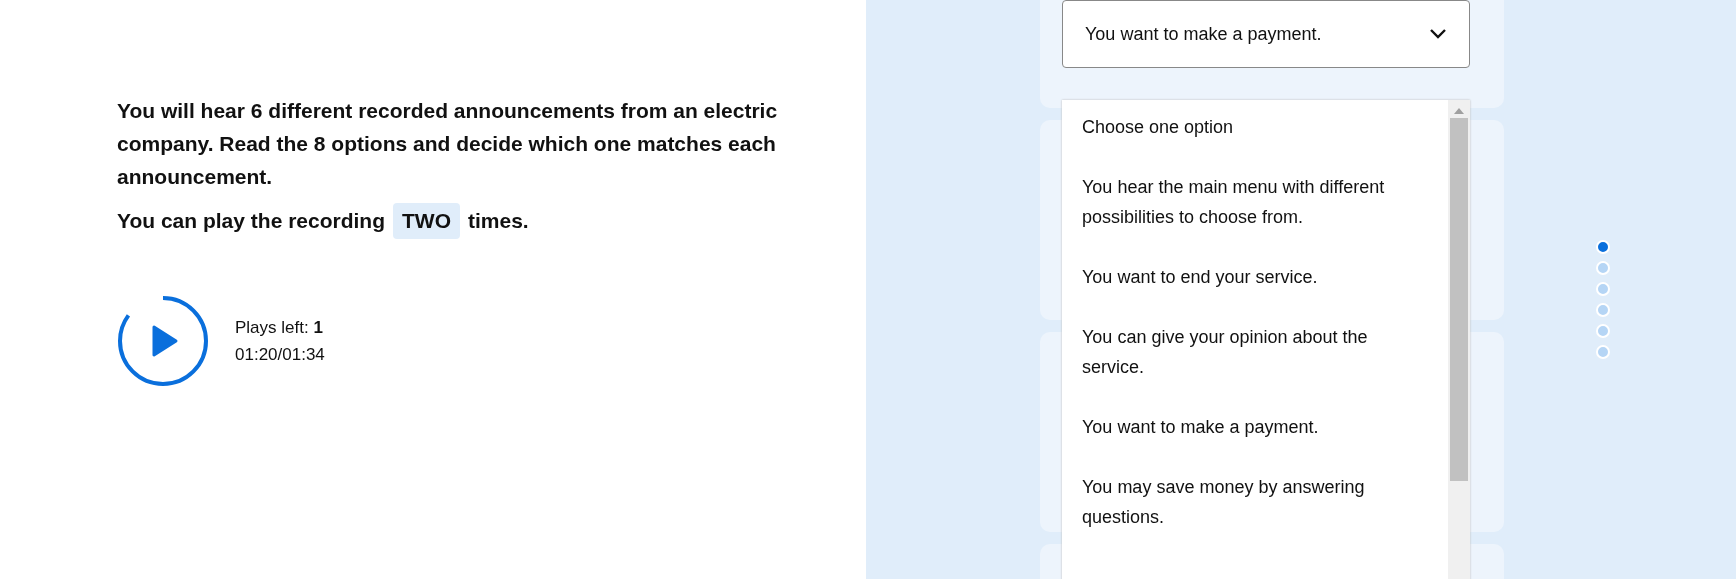 This screenshot has width=1736, height=579. Describe the element at coordinates (448, 144) in the screenshot. I see `instruction-text: You will hear 6 different recorded announcements from an electric company. Read the 8 options and decide which one matches each announcement.` at that location.